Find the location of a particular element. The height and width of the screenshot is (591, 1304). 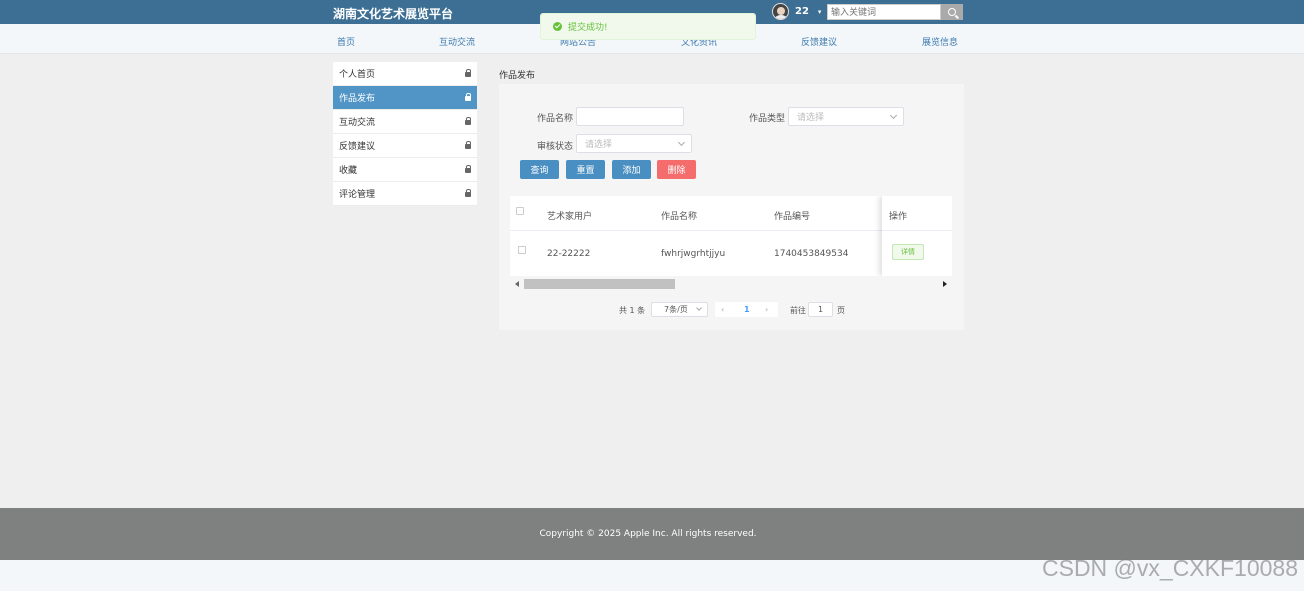

work-name-input is located at coordinates (630, 116).